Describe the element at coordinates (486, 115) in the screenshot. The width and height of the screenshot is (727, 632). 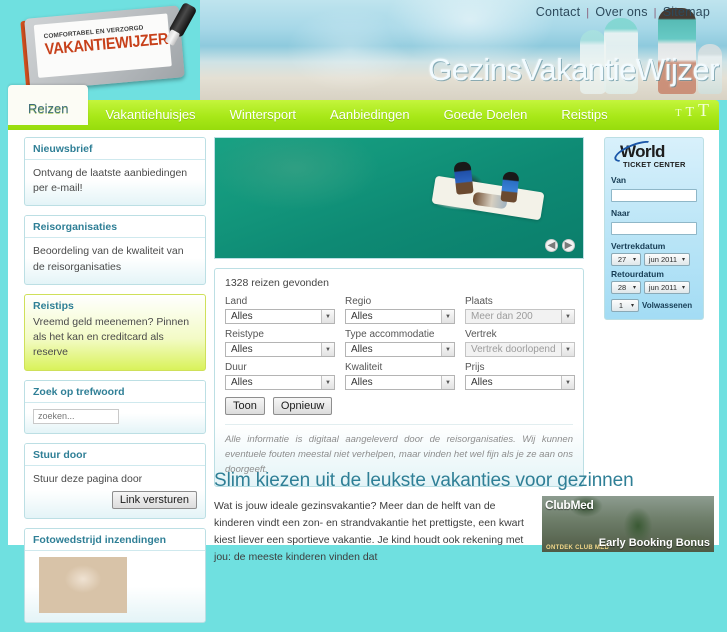
I see `nav-tab-goede-doelen: Goede Doelen` at that location.